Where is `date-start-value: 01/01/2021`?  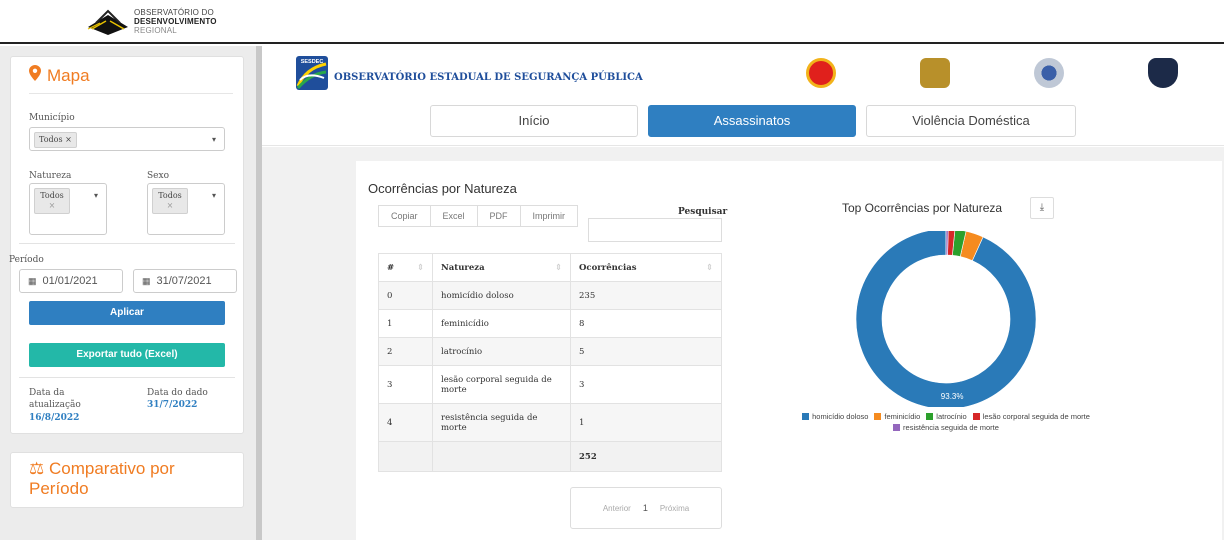
date-start-value: 01/01/2021 is located at coordinates (70, 281).